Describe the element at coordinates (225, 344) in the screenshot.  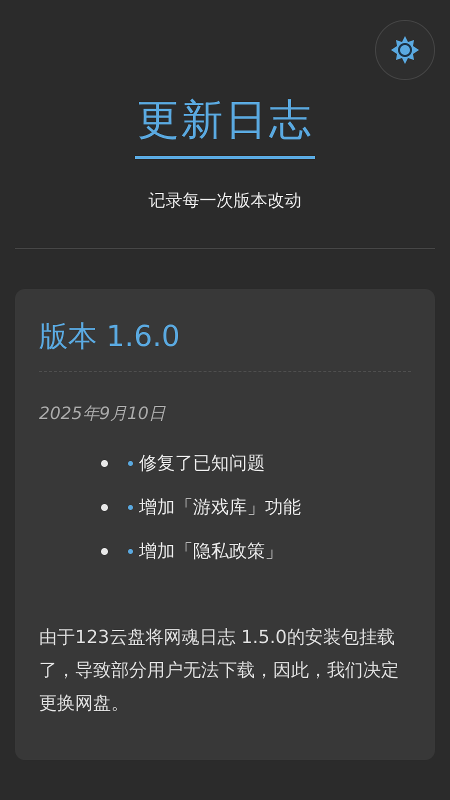
I see `version-heading: 版本 1.6.0` at that location.